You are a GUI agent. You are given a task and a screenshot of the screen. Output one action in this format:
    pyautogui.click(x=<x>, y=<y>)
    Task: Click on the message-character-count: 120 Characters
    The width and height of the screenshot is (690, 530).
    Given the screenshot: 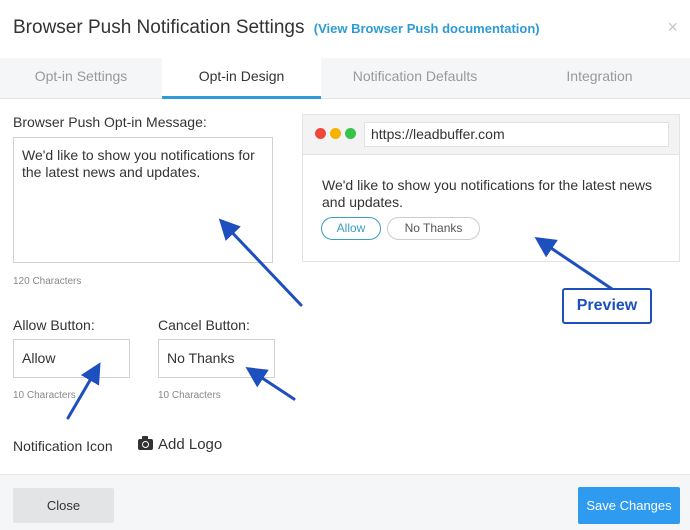 What is the action you would take?
    pyautogui.click(x=47, y=281)
    